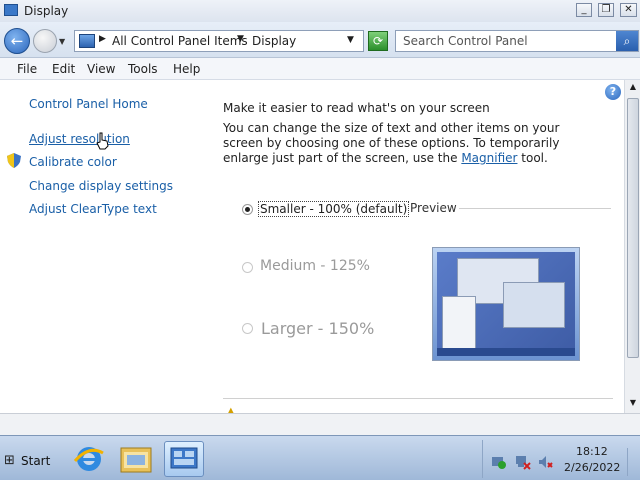  Describe the element at coordinates (506, 352) in the screenshot. I see `preview-taskbar` at that location.